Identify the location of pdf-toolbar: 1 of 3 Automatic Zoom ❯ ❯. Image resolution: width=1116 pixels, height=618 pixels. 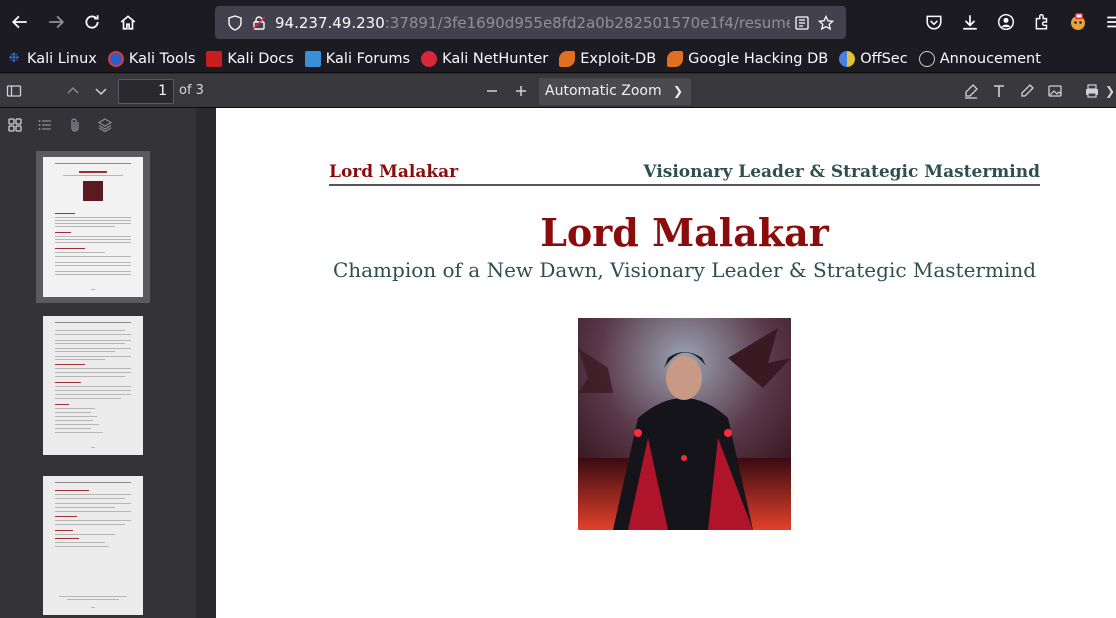
(558, 91).